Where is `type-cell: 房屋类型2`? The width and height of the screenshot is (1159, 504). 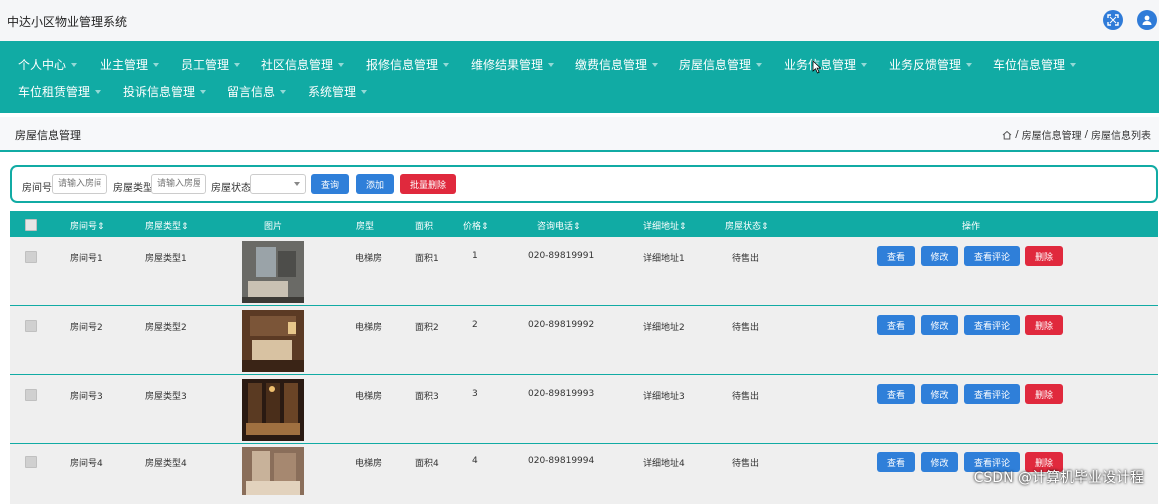
type-cell: 房屋类型2 is located at coordinates (166, 328).